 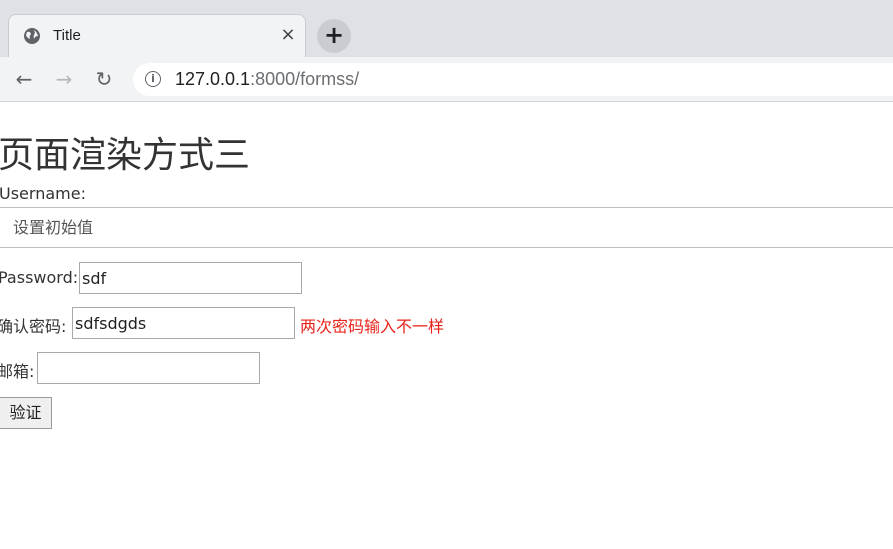 I want to click on info-icon: i, so click(x=153, y=79).